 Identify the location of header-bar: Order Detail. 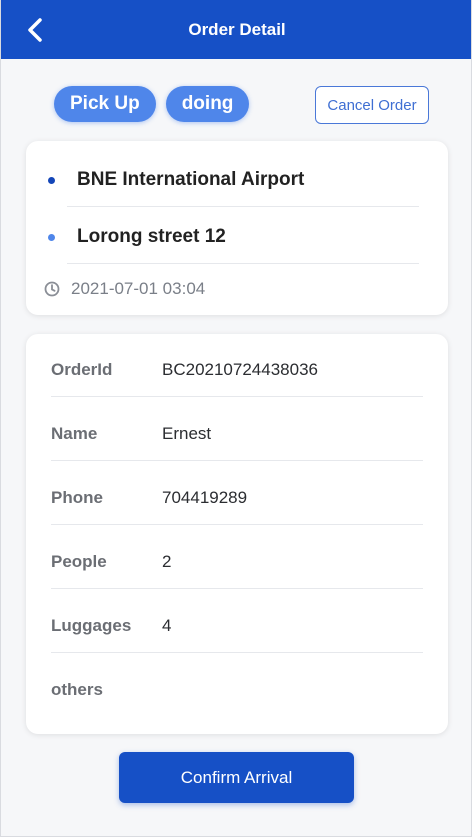
(236, 29).